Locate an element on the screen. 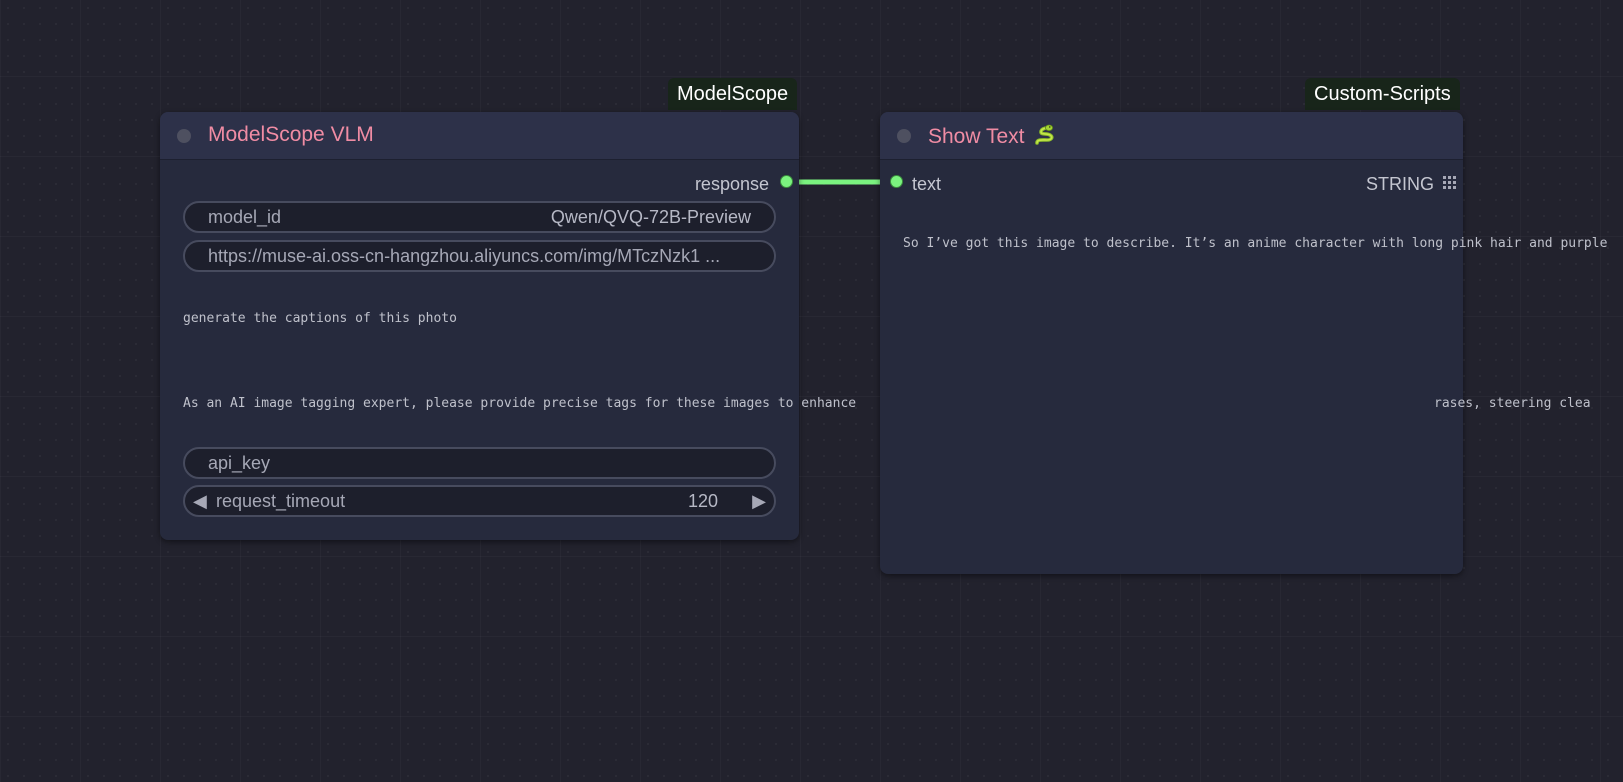  node-title-show-text: Show Text is located at coordinates (992, 136).